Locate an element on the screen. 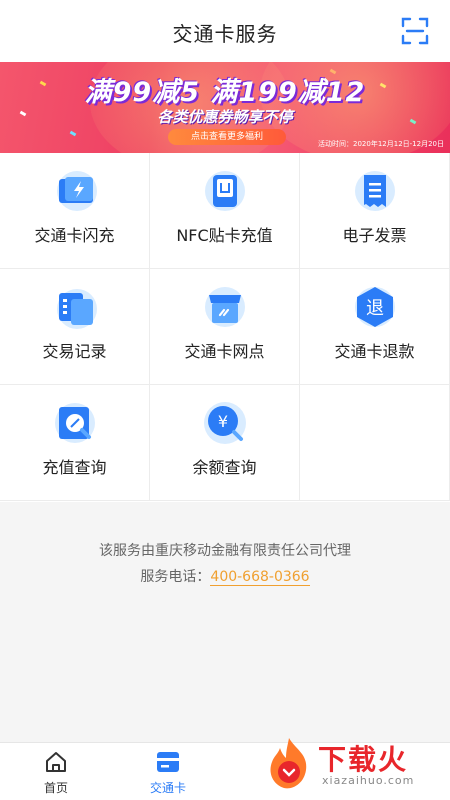  service-balance-query: ¥ 余额查询 is located at coordinates (225, 443).